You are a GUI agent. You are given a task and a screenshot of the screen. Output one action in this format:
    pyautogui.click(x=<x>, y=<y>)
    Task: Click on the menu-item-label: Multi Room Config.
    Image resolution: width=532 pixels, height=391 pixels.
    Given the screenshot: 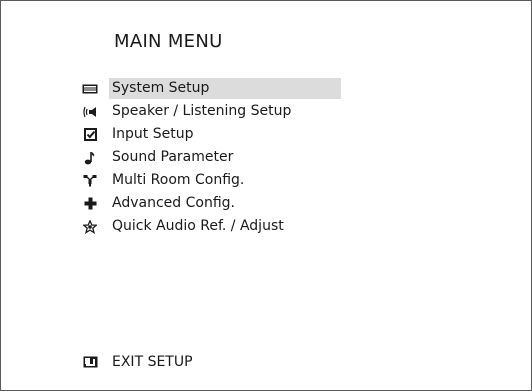 What is the action you would take?
    pyautogui.click(x=178, y=180)
    